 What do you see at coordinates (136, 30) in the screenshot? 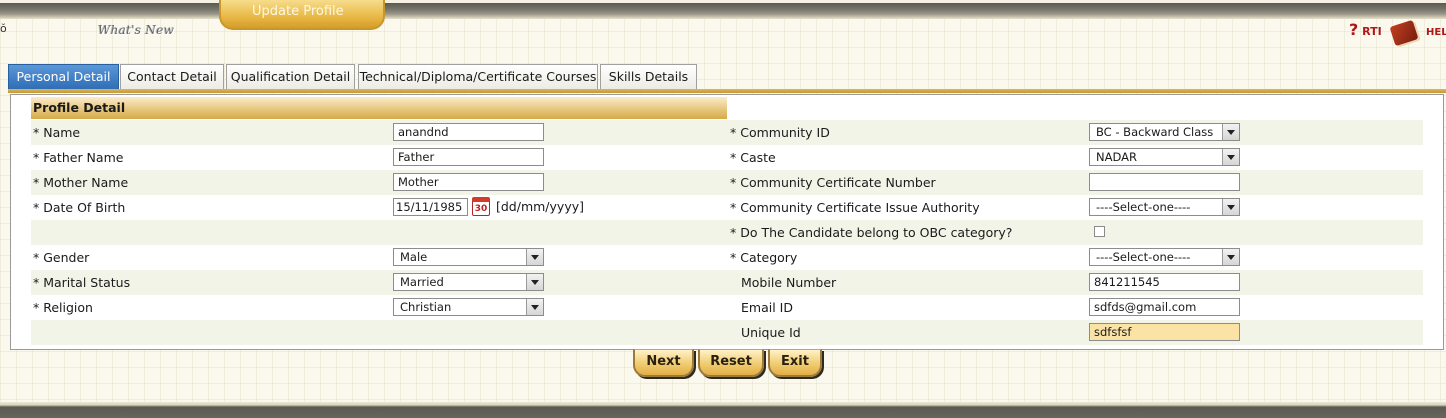
I see `whats-new-link: What's New` at bounding box center [136, 30].